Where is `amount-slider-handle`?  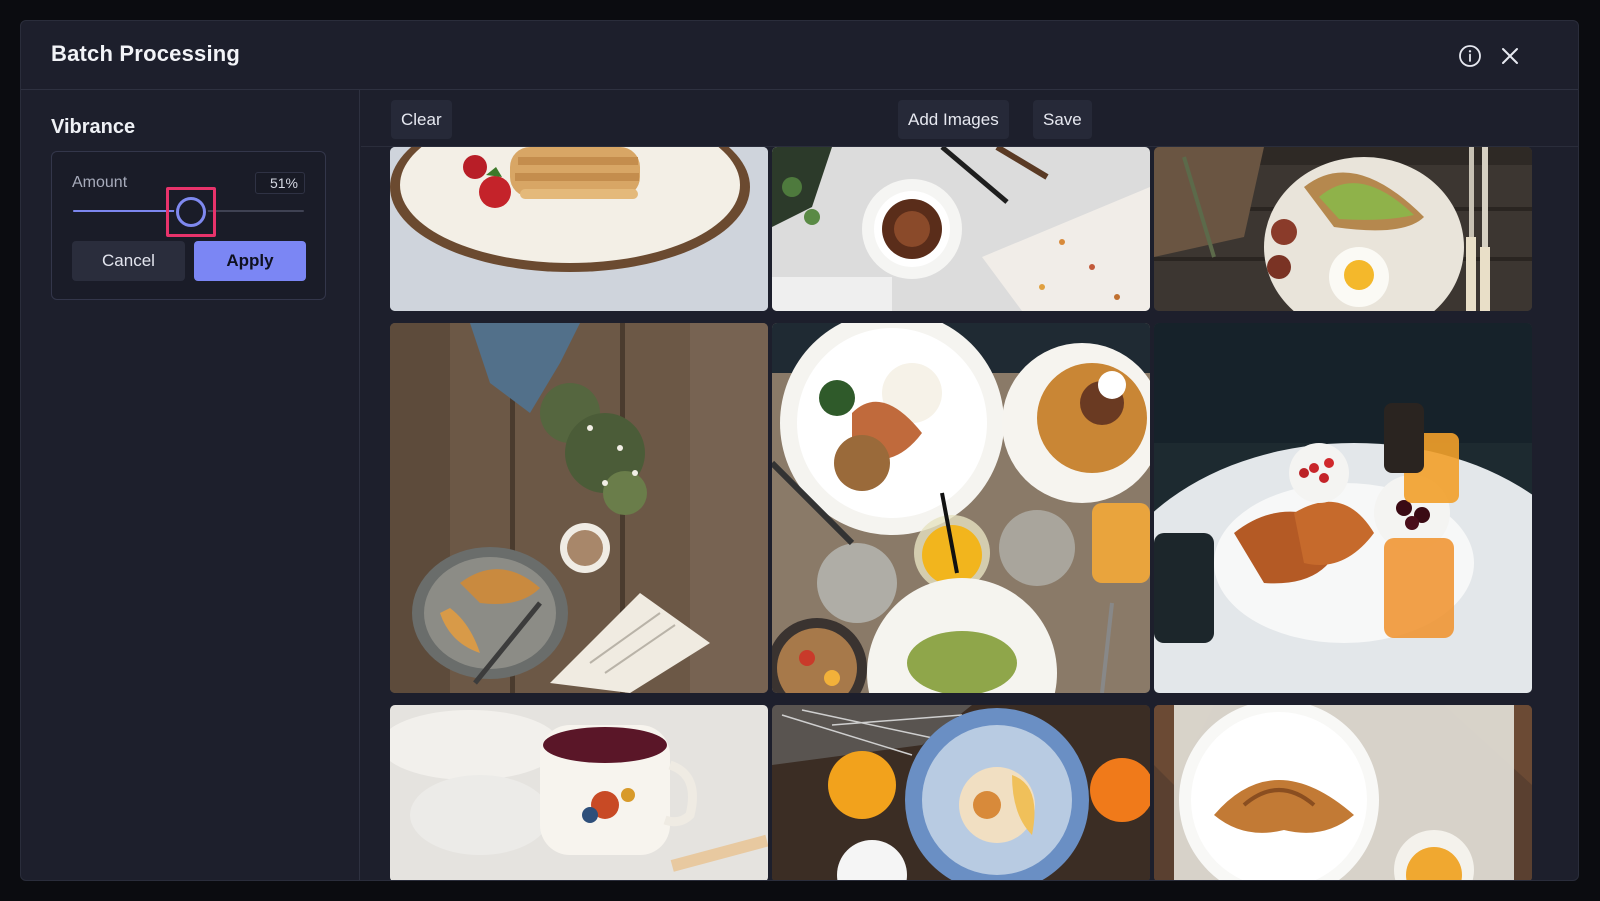 amount-slider-handle is located at coordinates (190, 212).